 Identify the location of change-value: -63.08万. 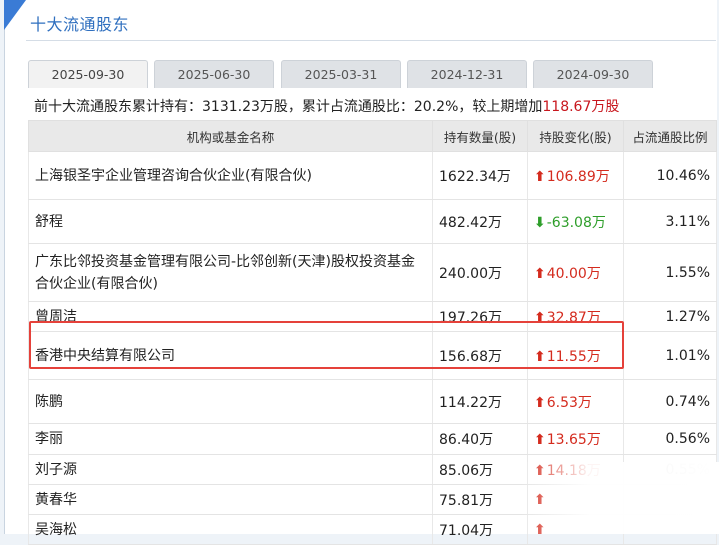
(576, 222).